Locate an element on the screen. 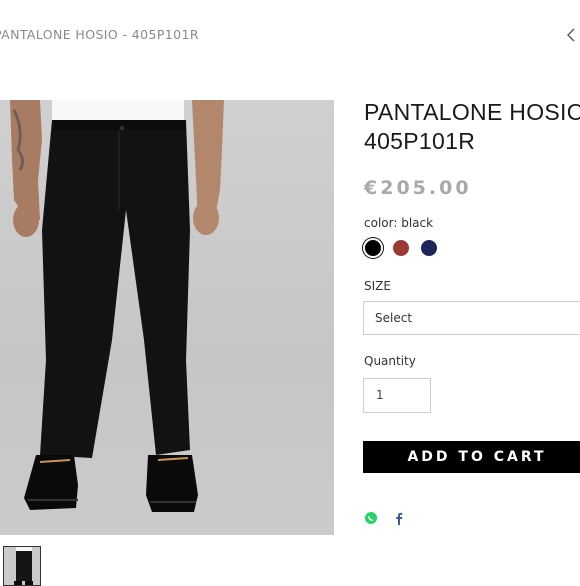  quantity-label: Quantity is located at coordinates (390, 361).